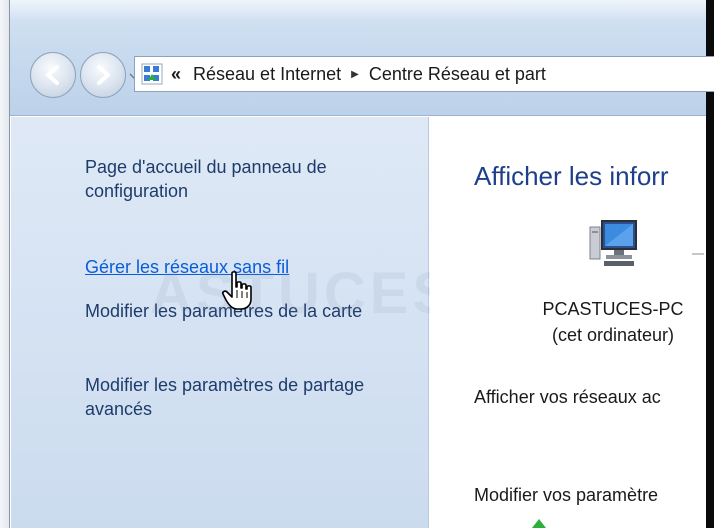 The height and width of the screenshot is (528, 714). I want to click on breadcrumb-centre-reseau: Centre Réseau et part, so click(457, 74).